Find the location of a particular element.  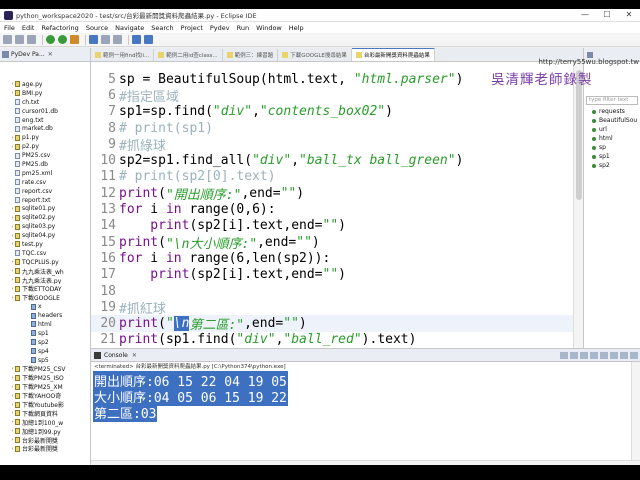

tree-file-item: report.txt is located at coordinates (45, 200).